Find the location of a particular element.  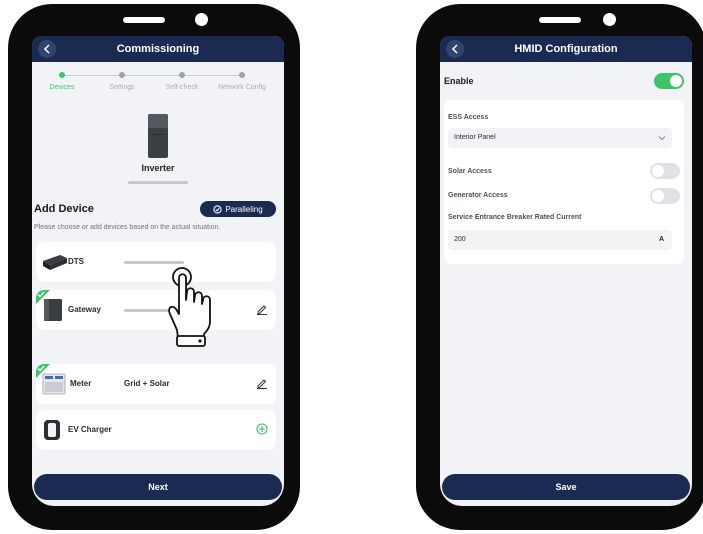

step-label-self-check: Self-check is located at coordinates (182, 87).